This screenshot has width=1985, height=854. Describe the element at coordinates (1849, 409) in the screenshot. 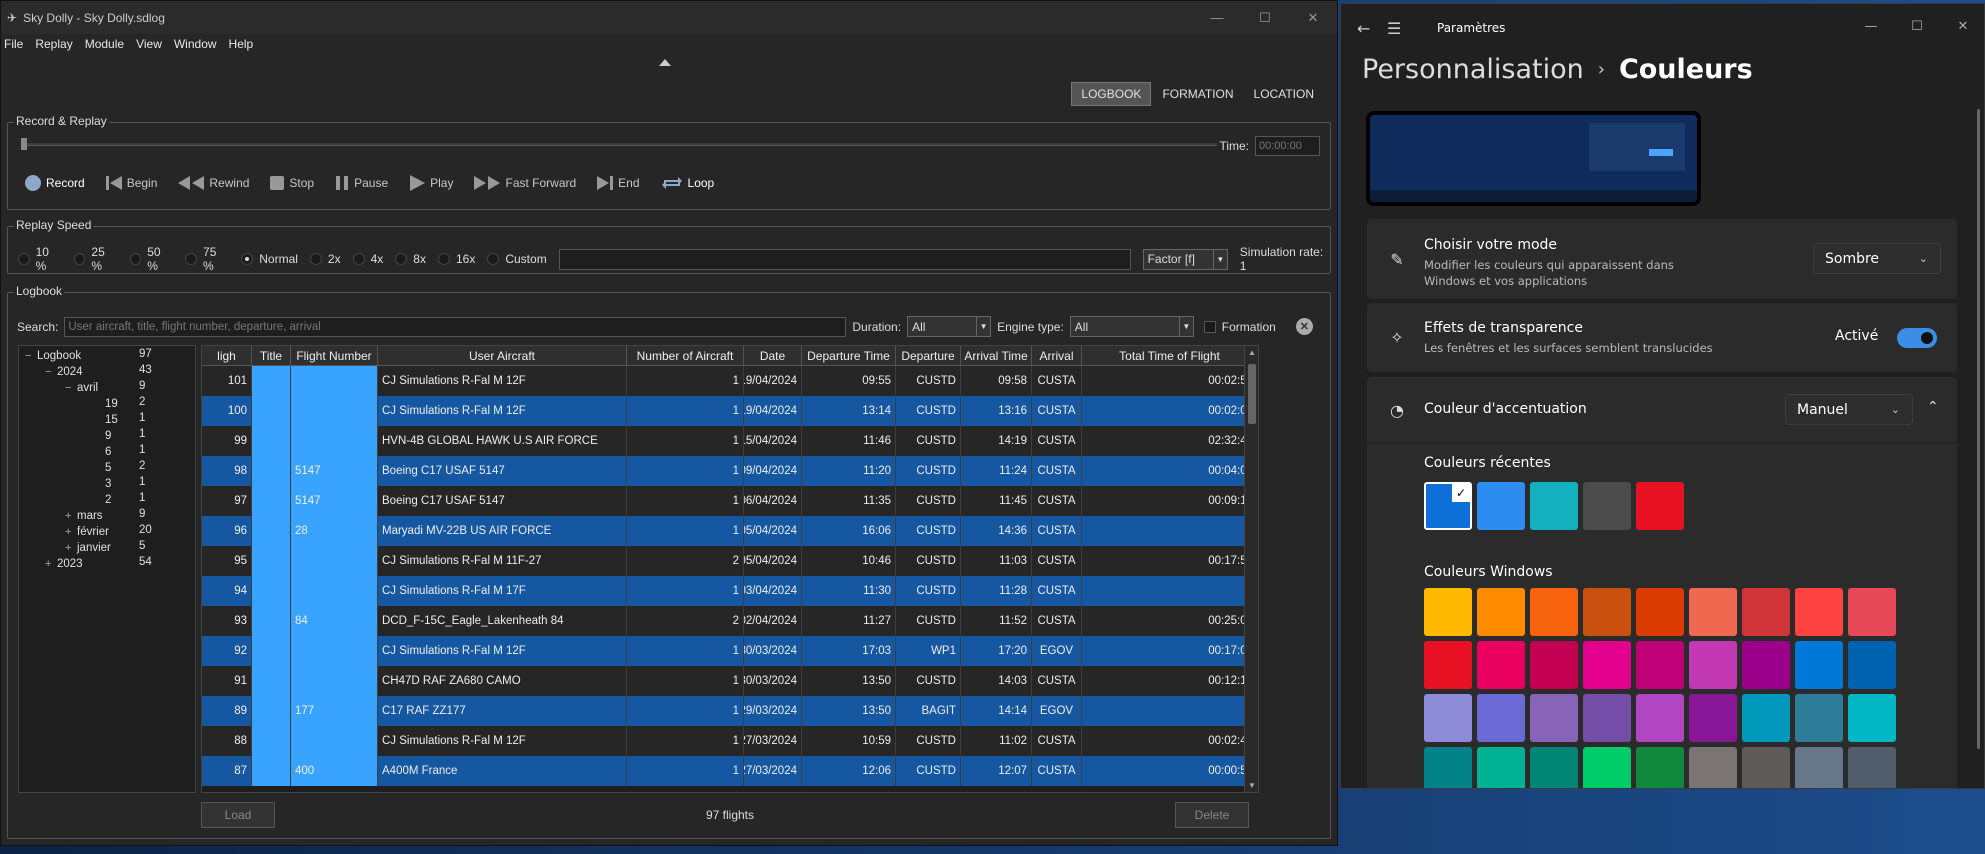

I see `accent-select: Manuel ⌄` at that location.